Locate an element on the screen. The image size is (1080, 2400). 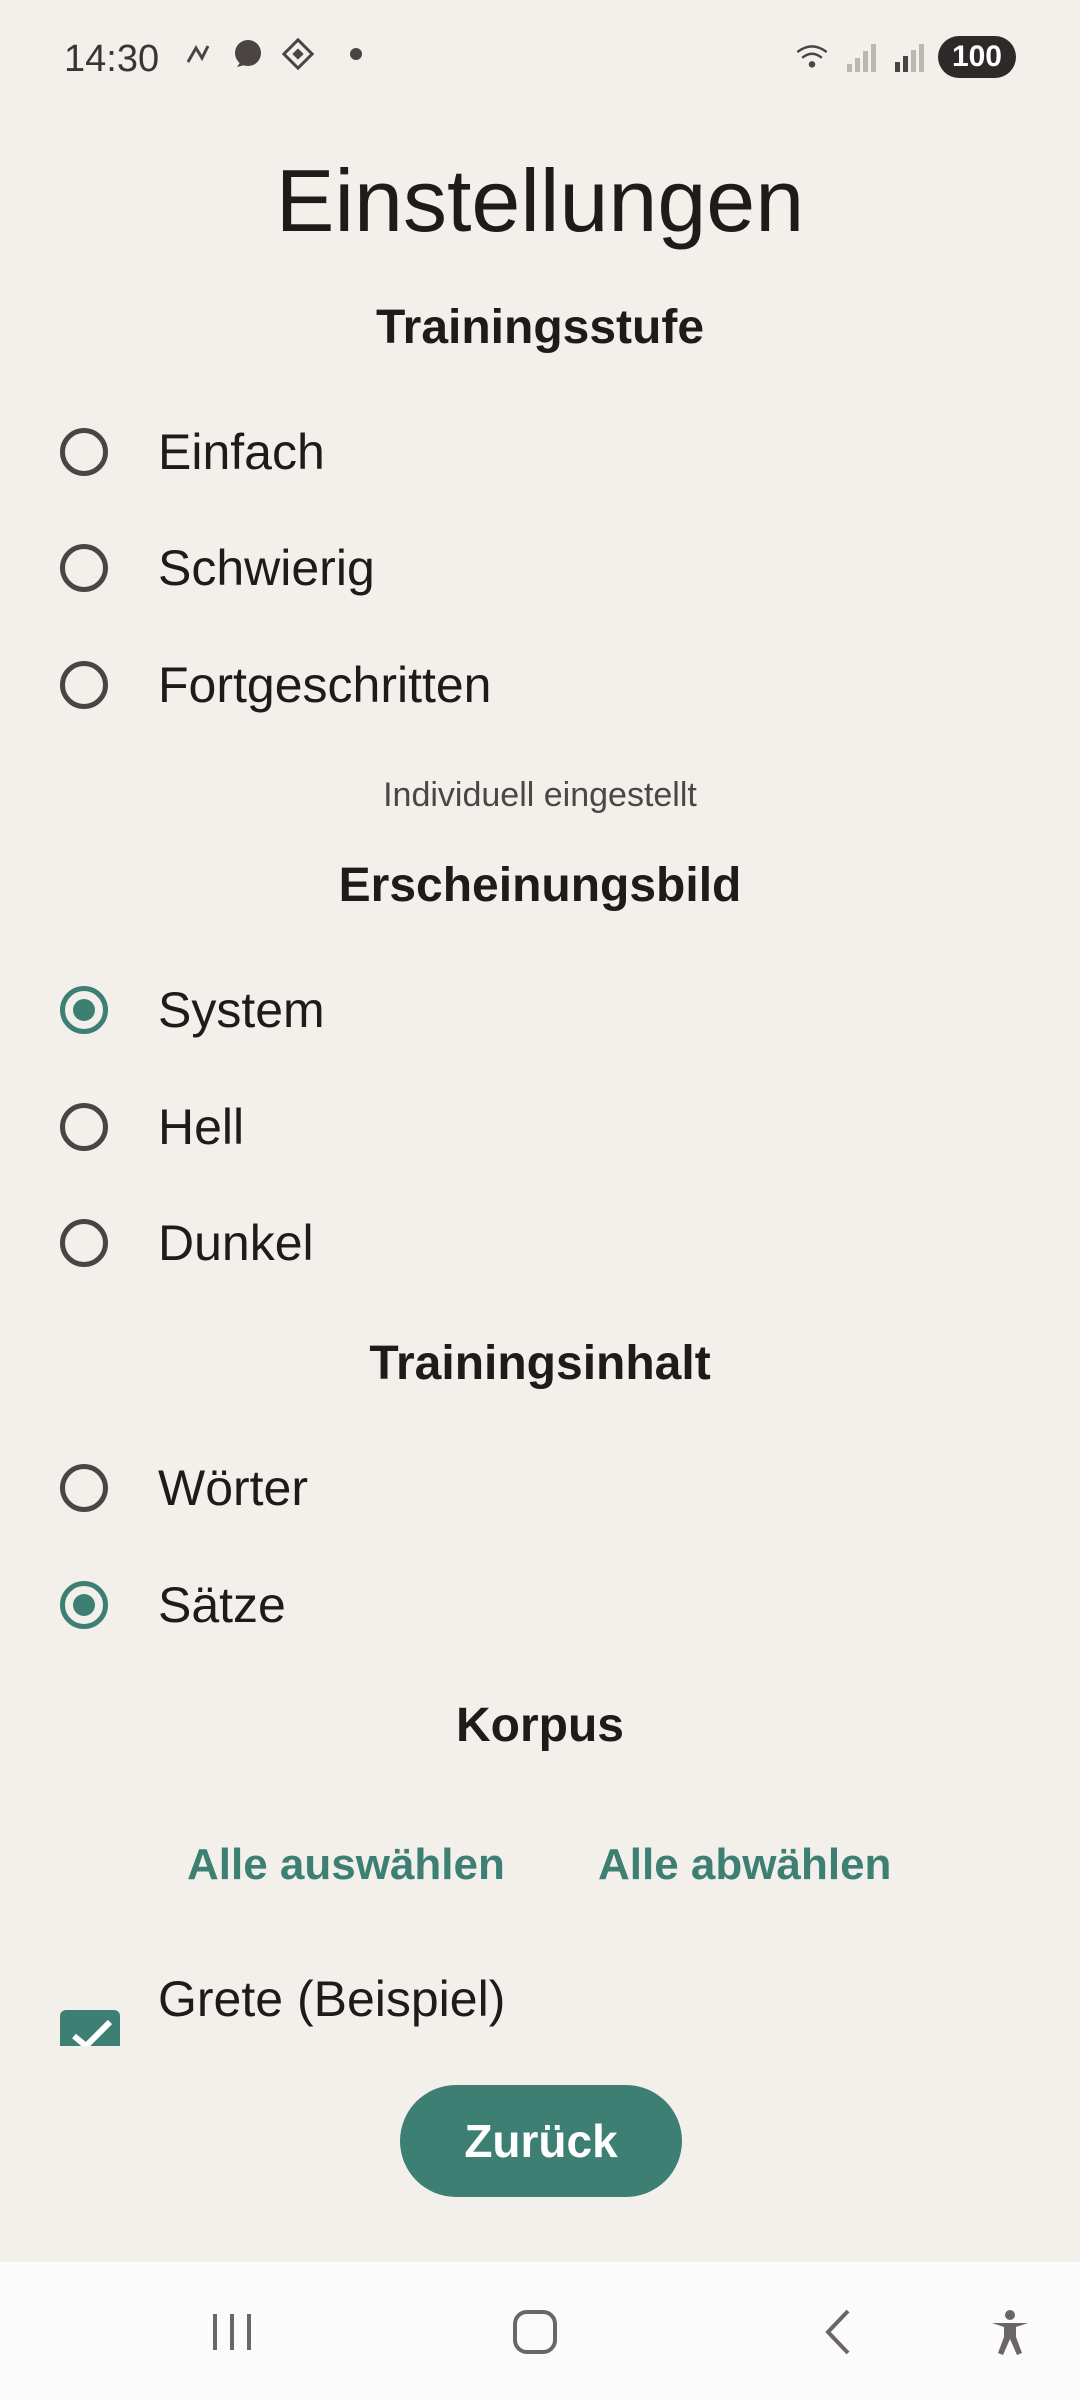
navigation-bar is located at coordinates (540, 2331).